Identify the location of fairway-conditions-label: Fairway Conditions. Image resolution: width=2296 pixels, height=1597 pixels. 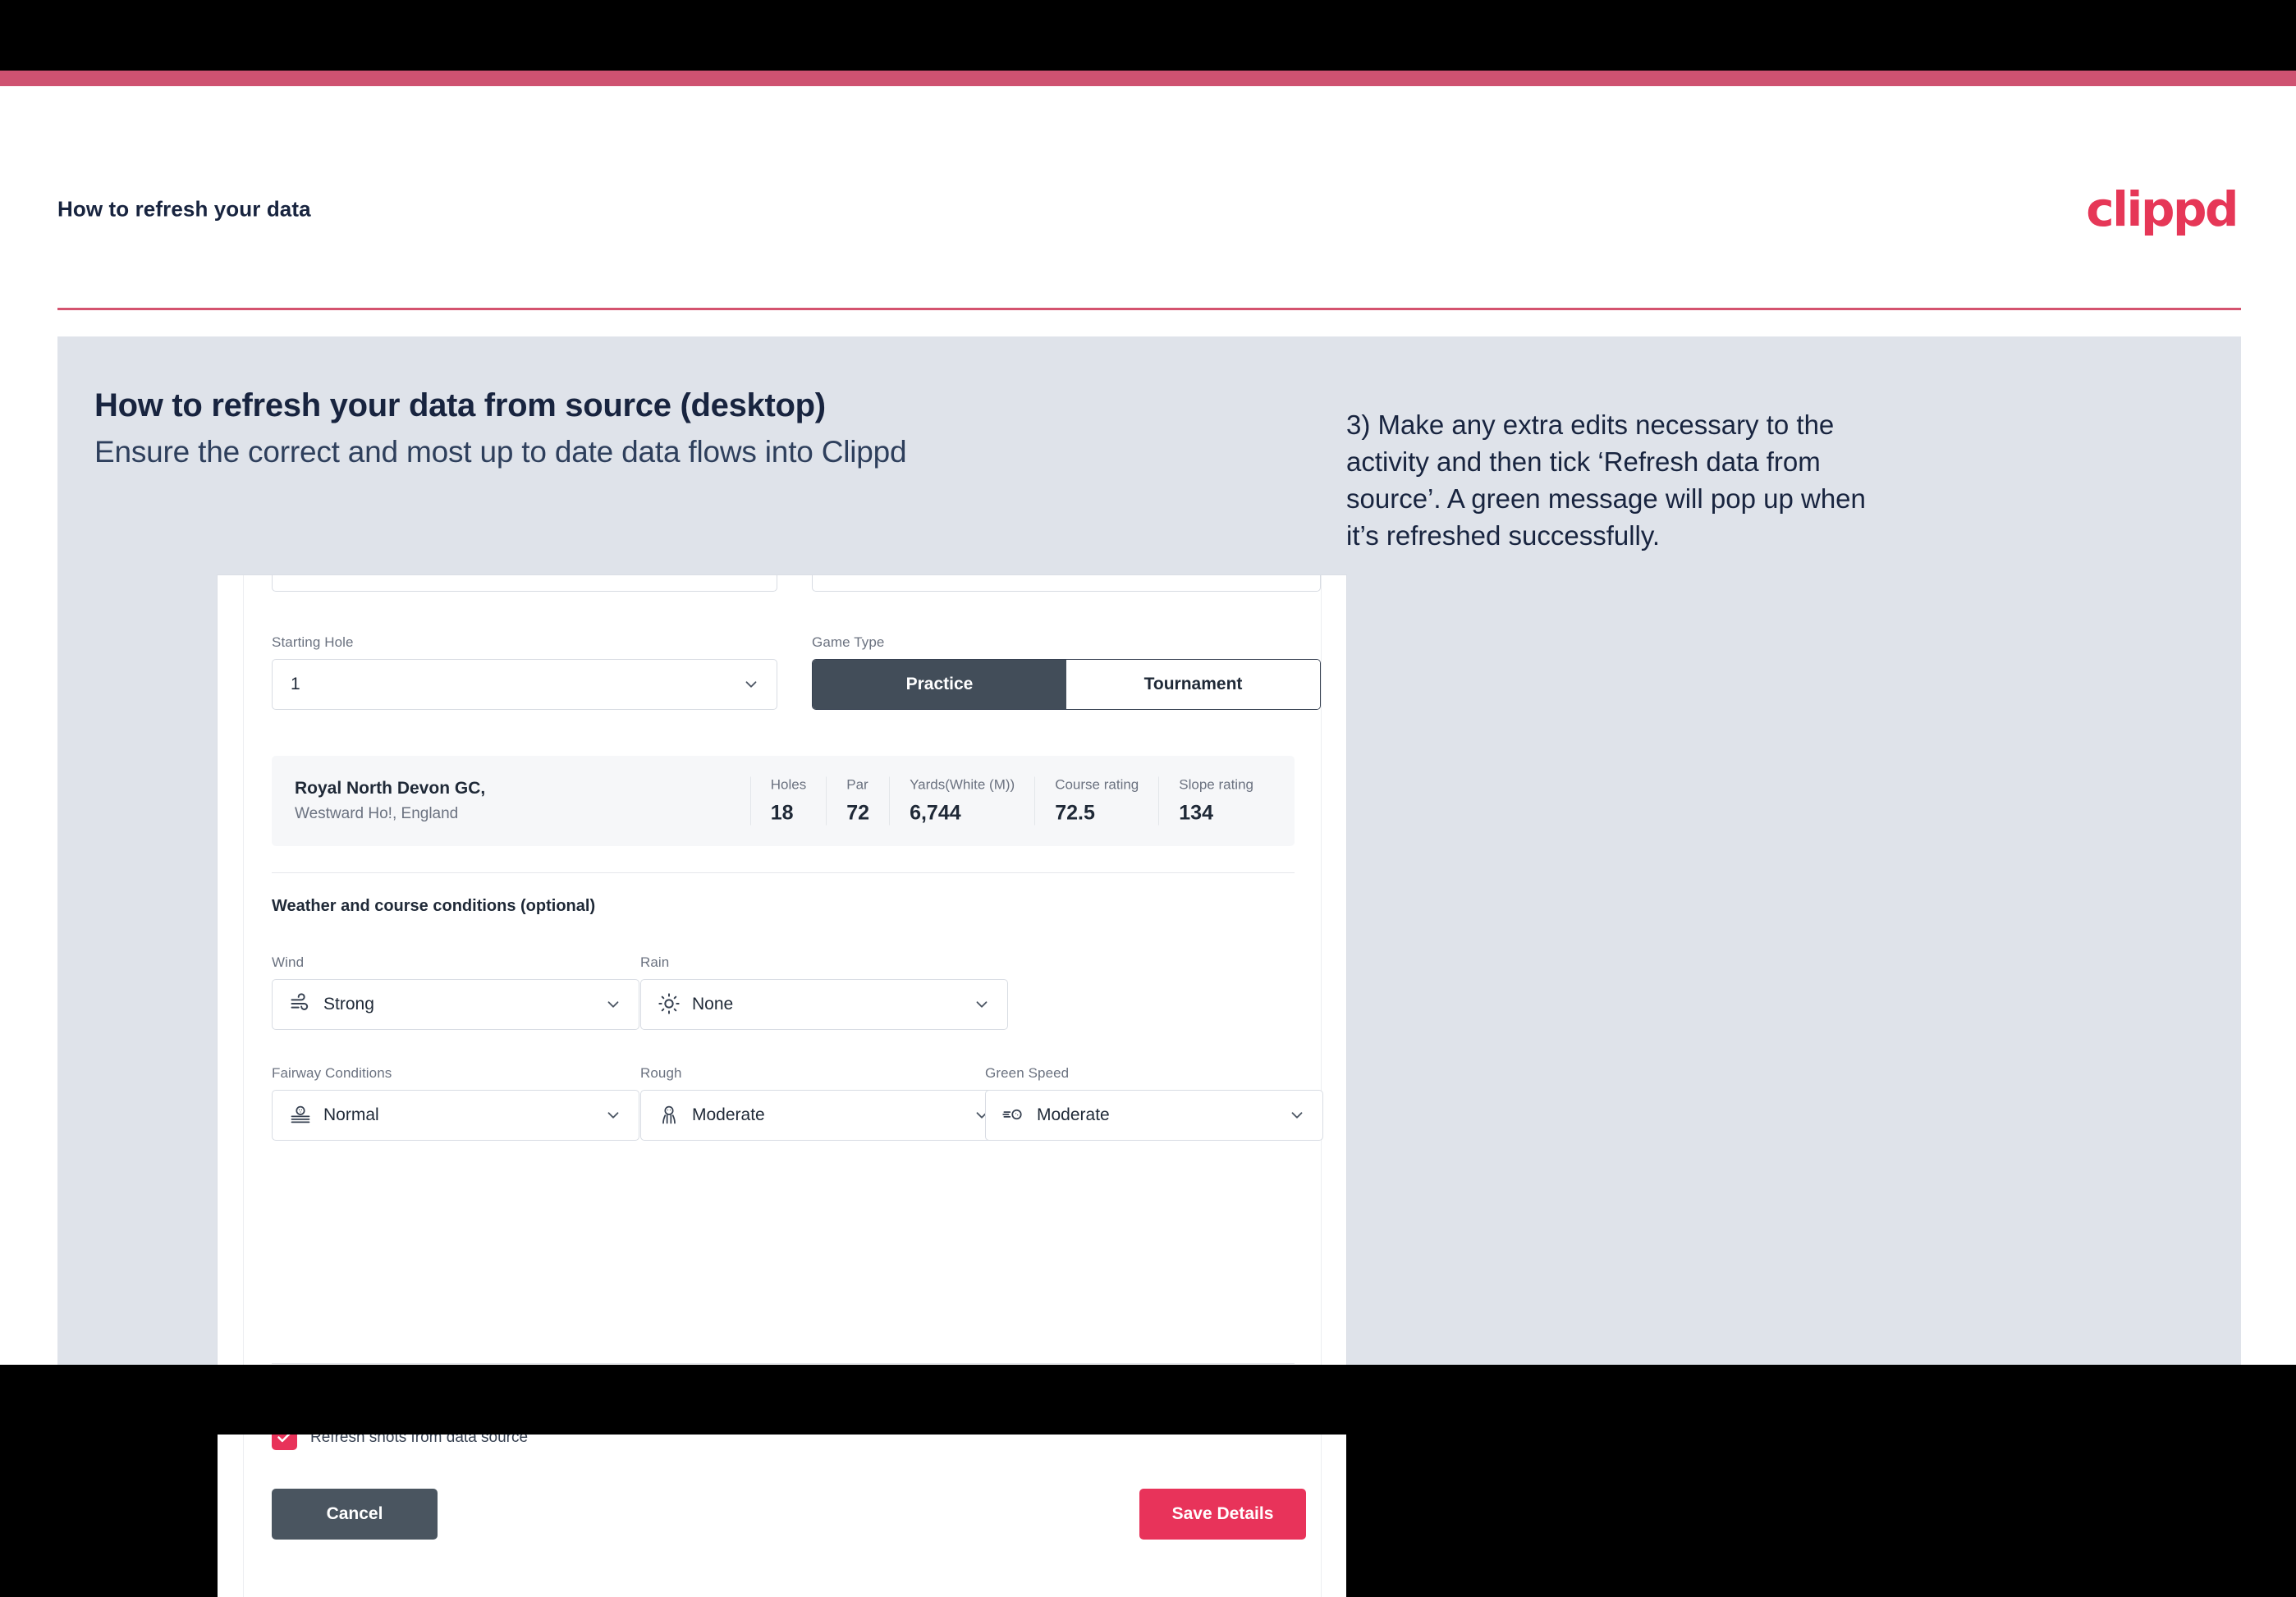
(332, 1073).